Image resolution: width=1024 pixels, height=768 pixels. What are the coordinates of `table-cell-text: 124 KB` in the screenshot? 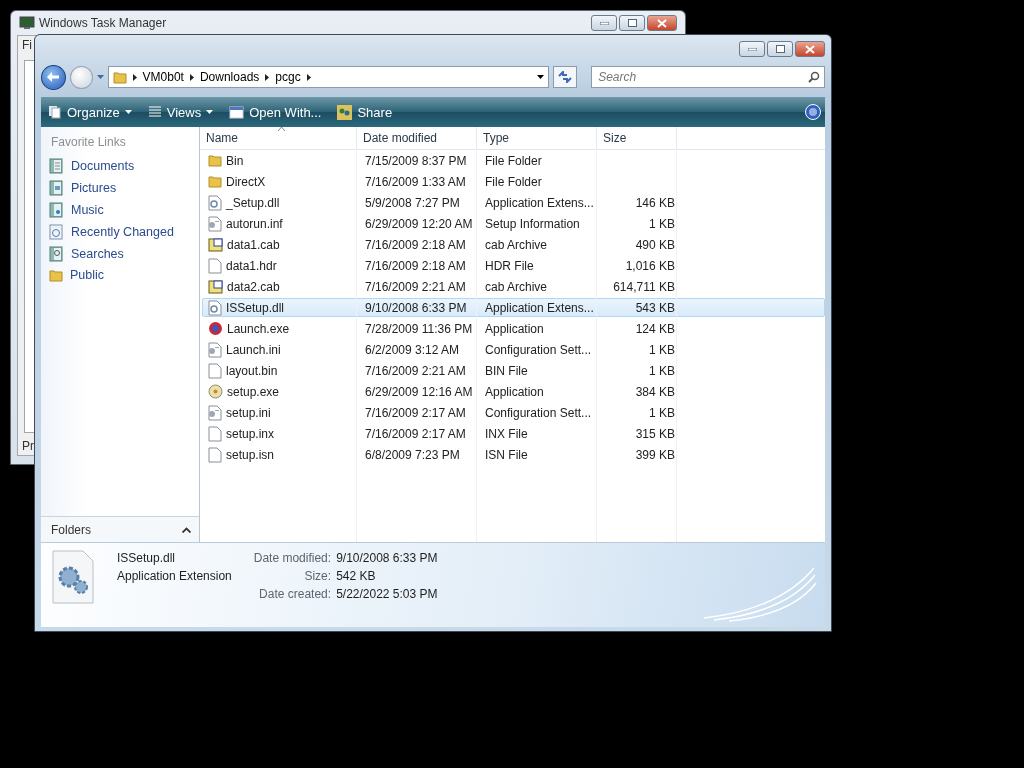 It's located at (655, 328).